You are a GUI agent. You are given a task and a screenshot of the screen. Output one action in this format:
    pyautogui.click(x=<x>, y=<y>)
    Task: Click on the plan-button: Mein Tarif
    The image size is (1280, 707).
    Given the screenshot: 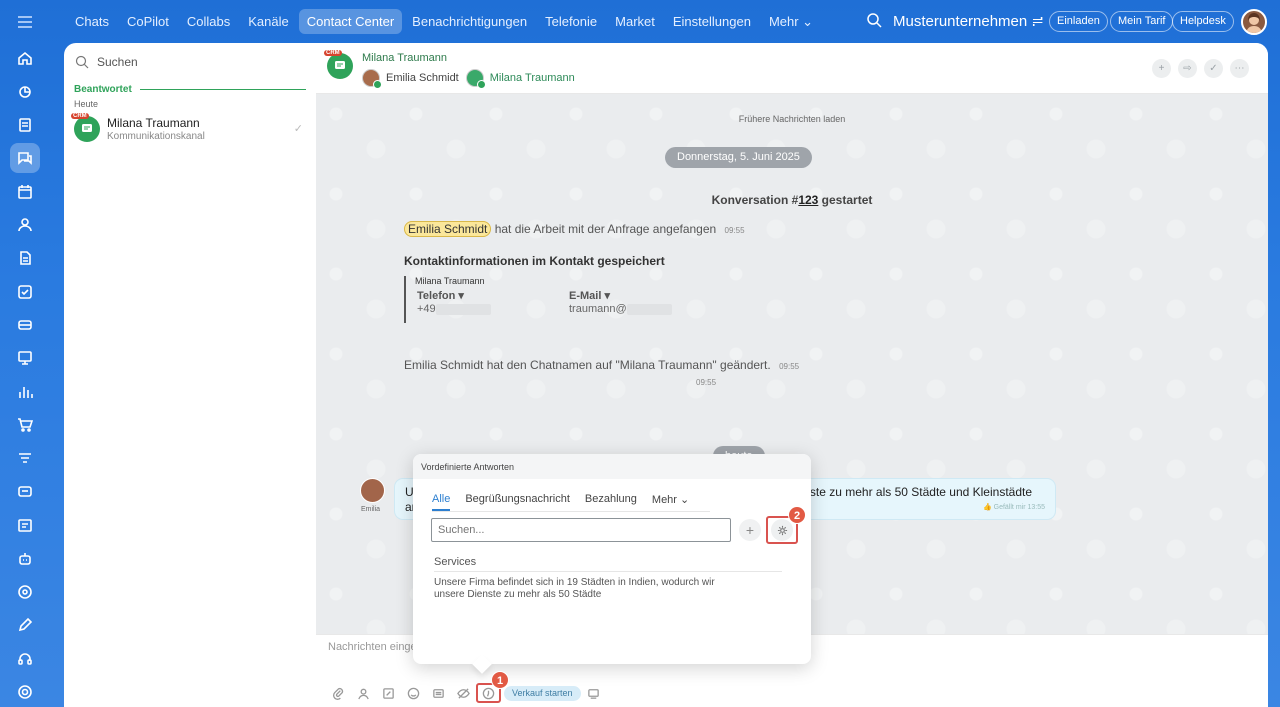 What is the action you would take?
    pyautogui.click(x=1142, y=21)
    